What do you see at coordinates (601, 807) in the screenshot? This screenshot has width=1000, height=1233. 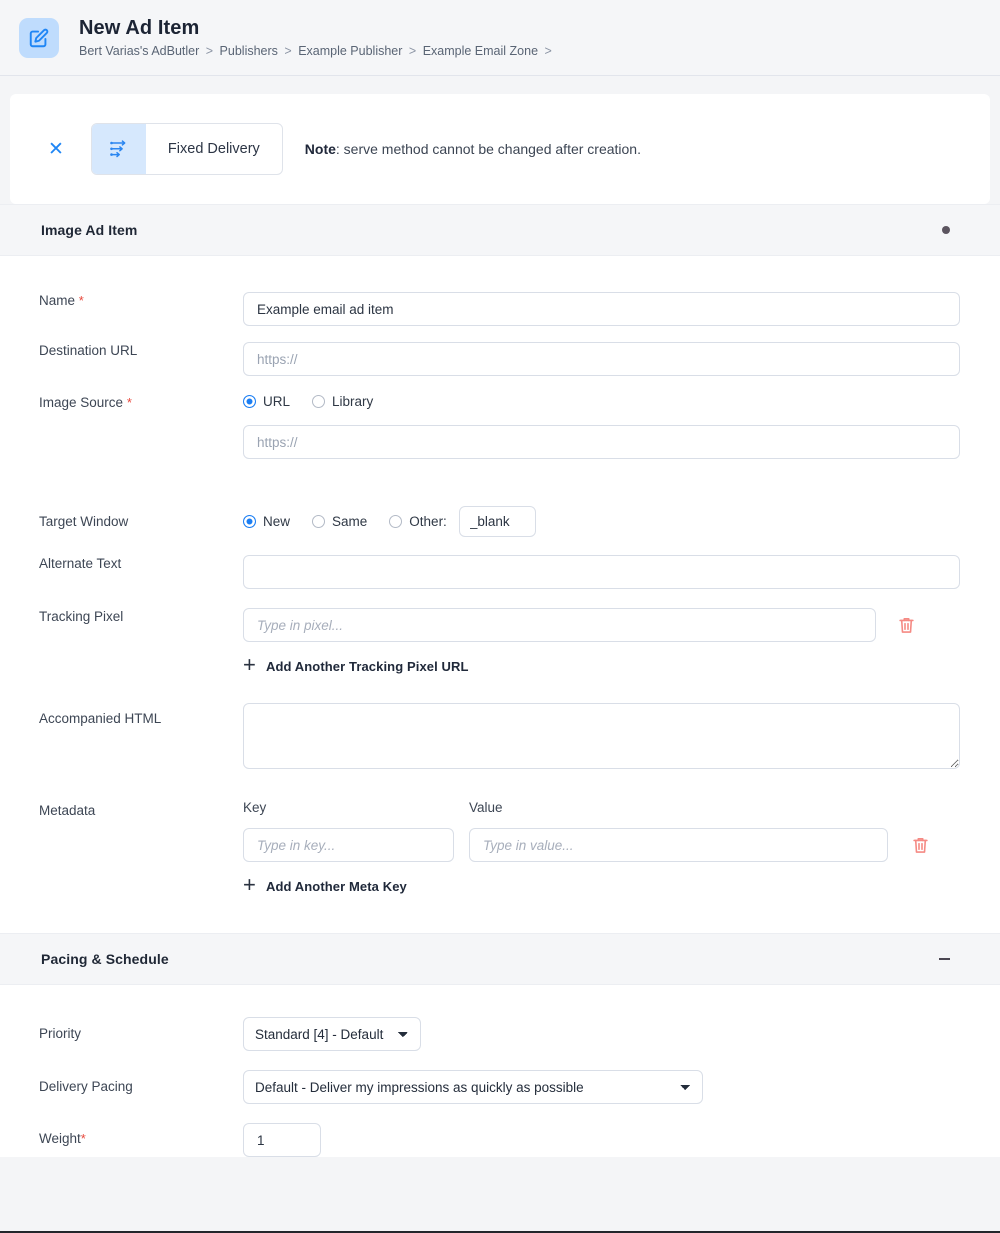 I see `metadata-column-headers: Key Value` at bounding box center [601, 807].